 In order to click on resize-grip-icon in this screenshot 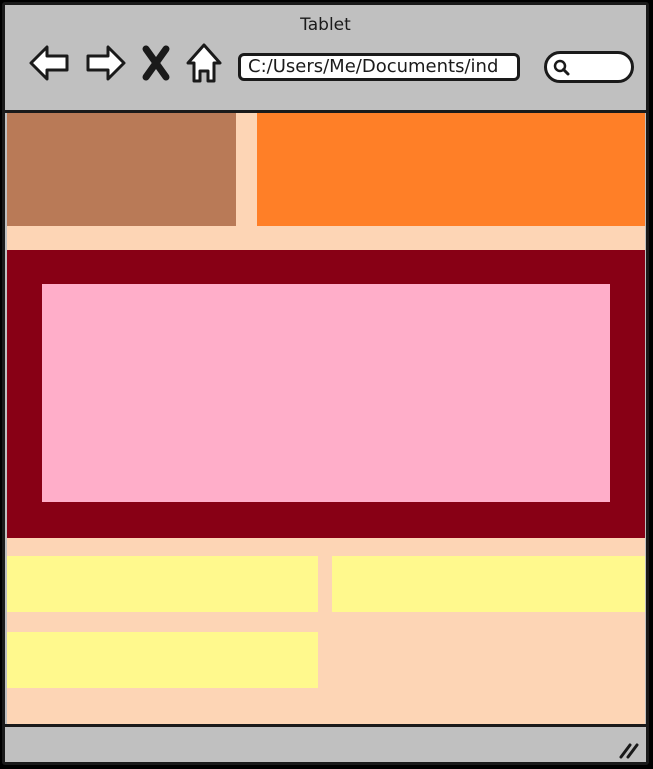, I will do `click(629, 750)`.